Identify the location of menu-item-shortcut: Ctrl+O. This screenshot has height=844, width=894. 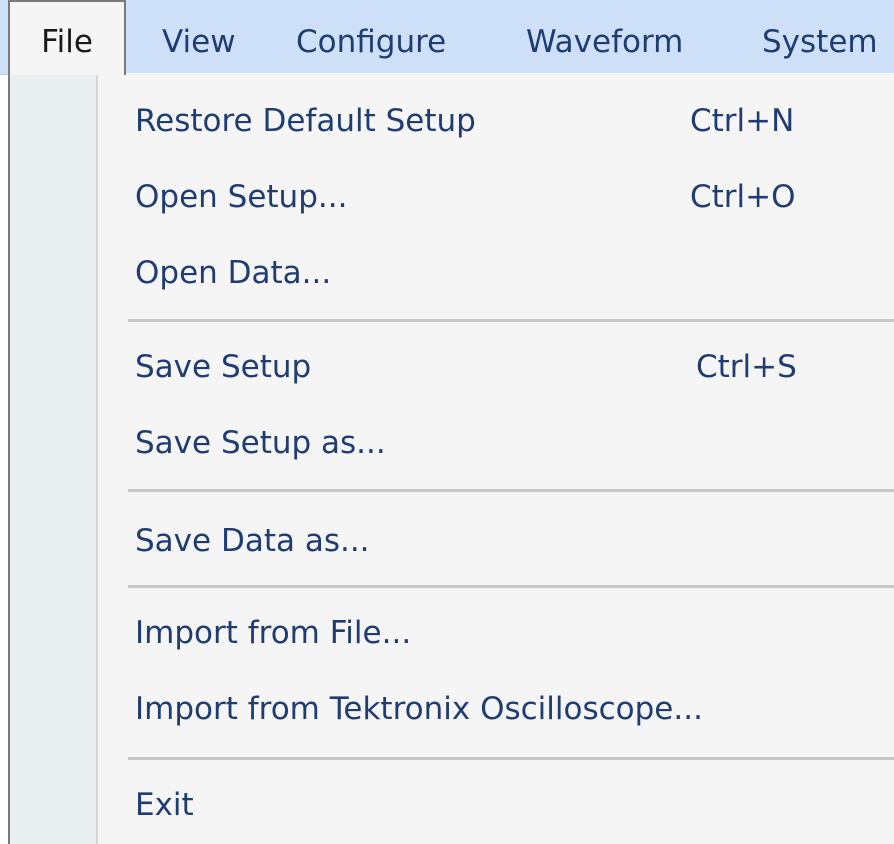
(743, 197).